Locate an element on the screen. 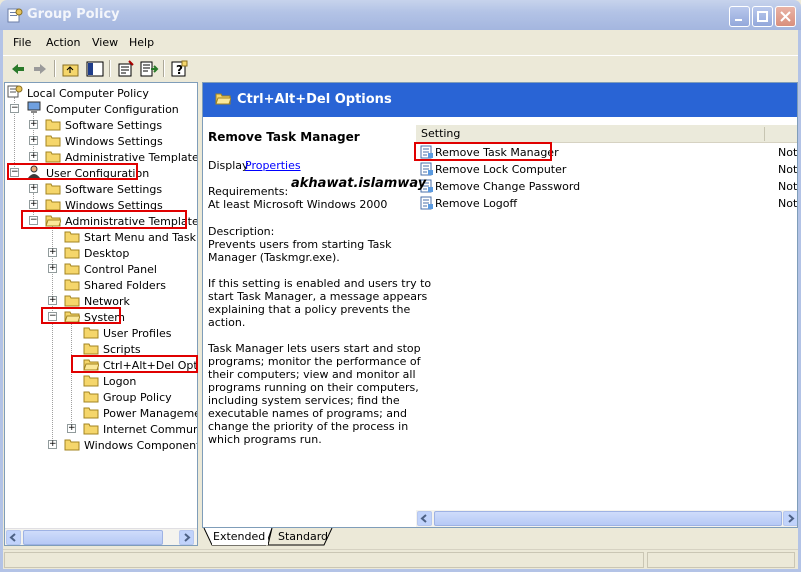 This screenshot has height=572, width=801. tree-item-windows-components: + Windows Components is located at coordinates (122, 445).